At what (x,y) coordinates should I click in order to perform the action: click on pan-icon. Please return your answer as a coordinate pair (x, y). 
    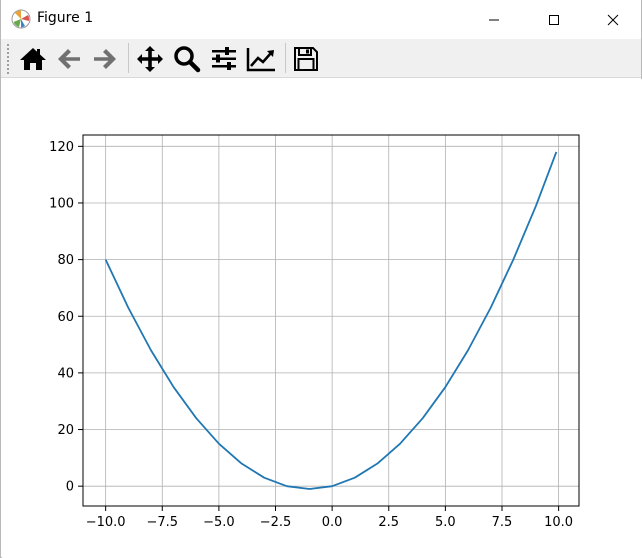
    Looking at the image, I should click on (150, 59).